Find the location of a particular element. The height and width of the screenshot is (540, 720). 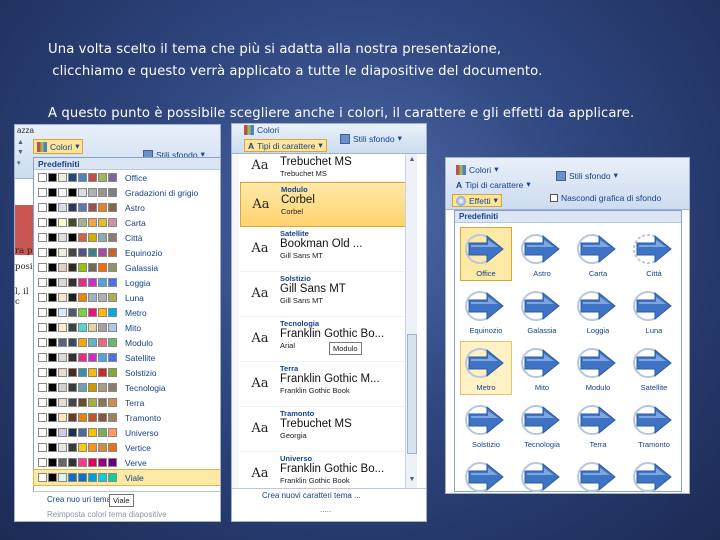

font-theme-item: Aa Tramonto Trebuchet MS Georgia is located at coordinates (326, 429).